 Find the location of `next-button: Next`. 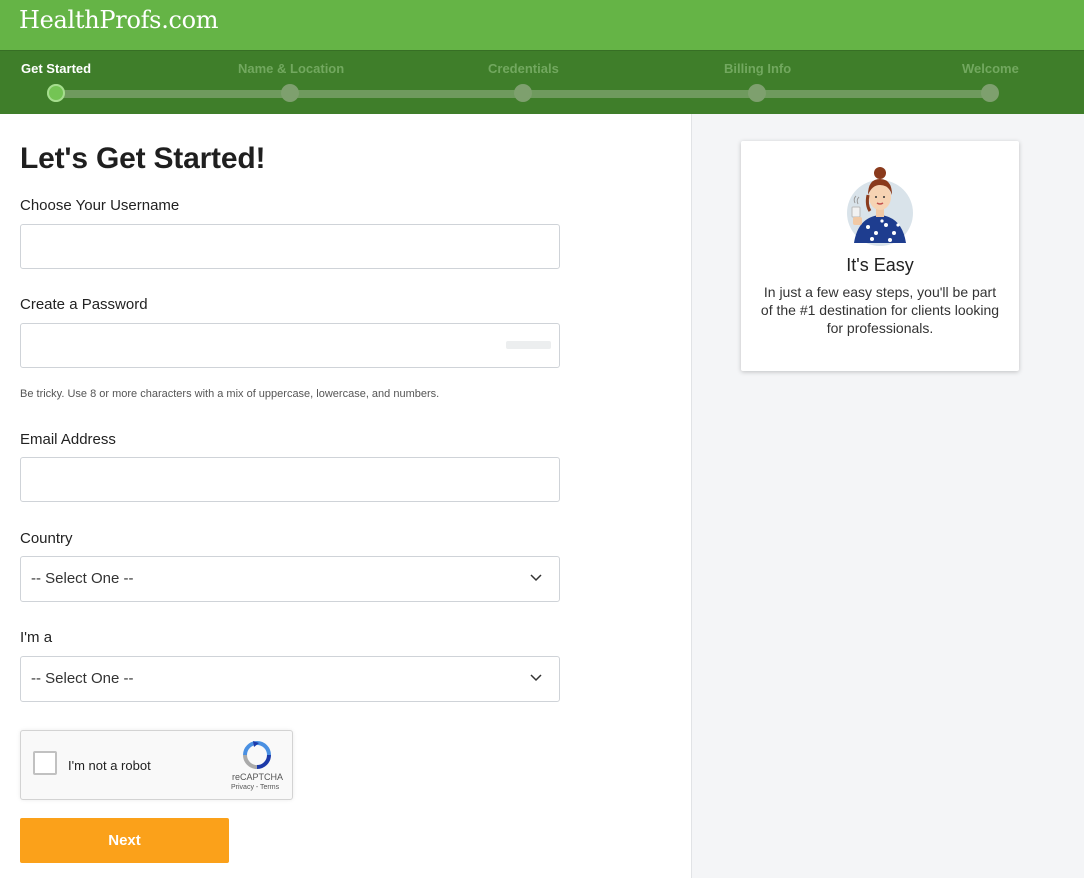

next-button: Next is located at coordinates (124, 840).